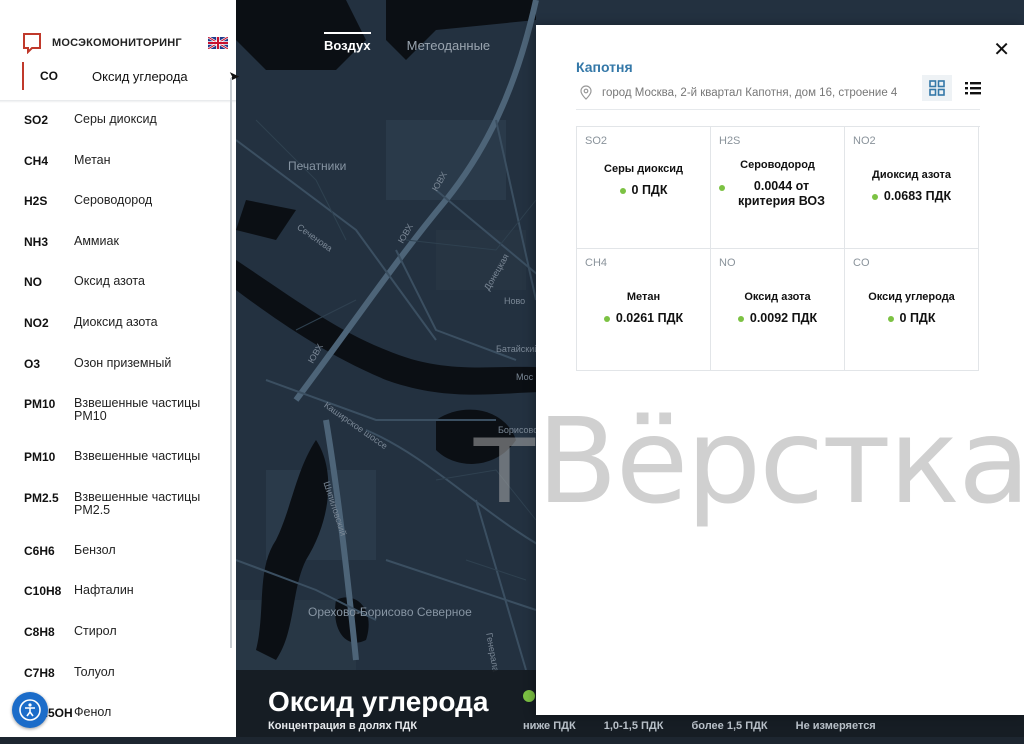 The height and width of the screenshot is (744, 1024). I want to click on item-name: Взвешенные частицы PM10, so click(137, 410).